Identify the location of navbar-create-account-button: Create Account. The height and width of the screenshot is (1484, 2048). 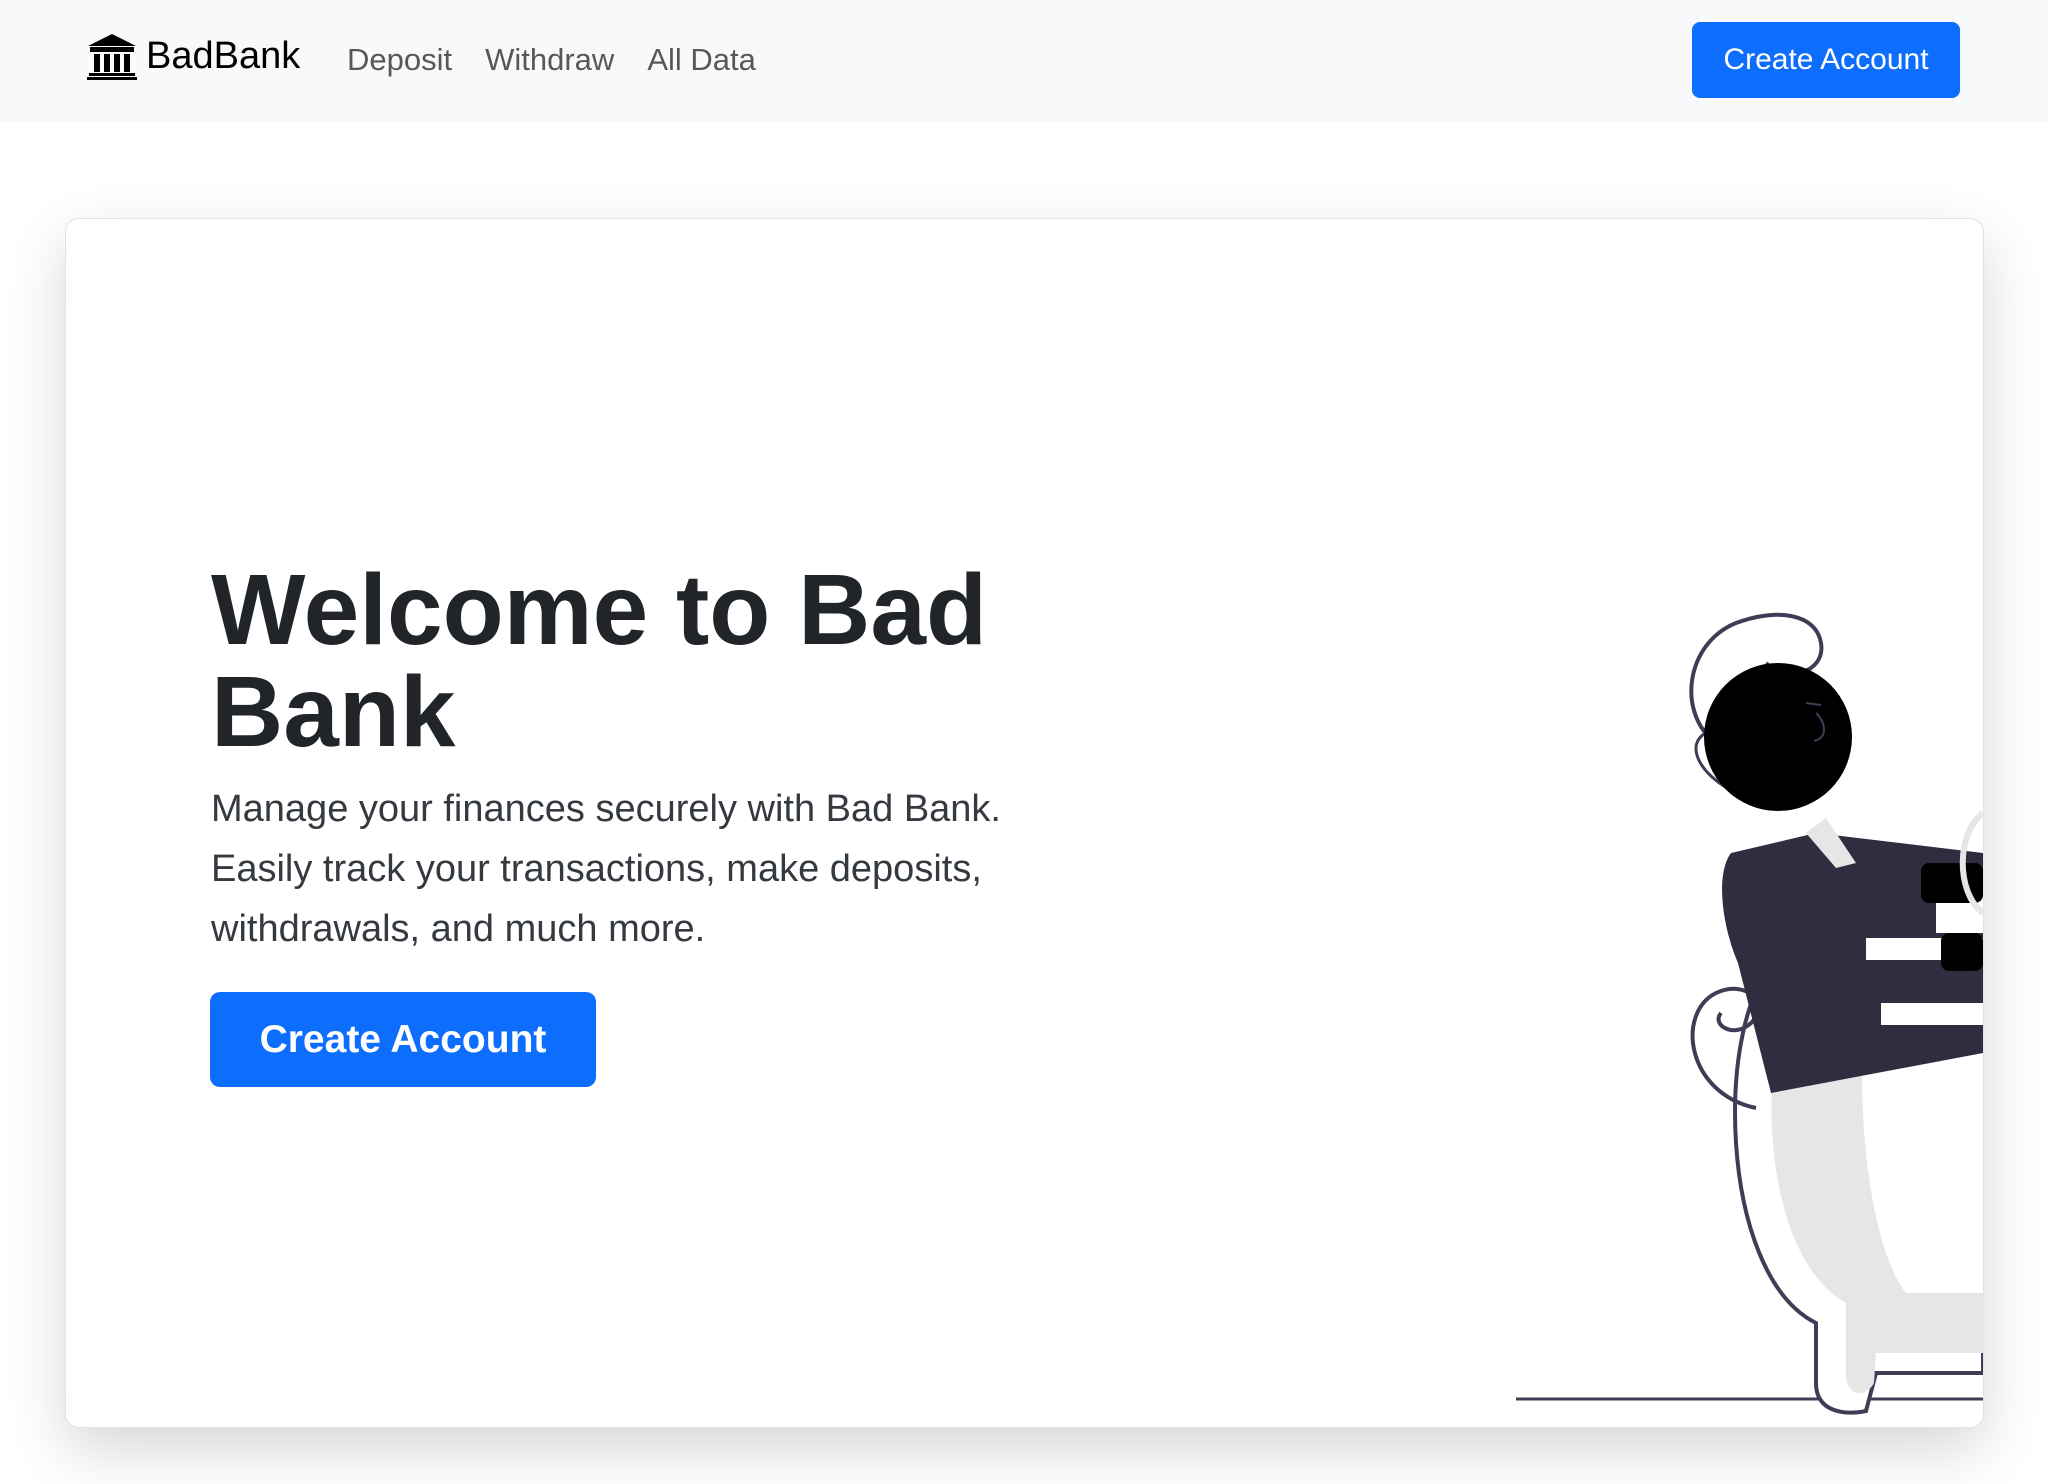
(1826, 60).